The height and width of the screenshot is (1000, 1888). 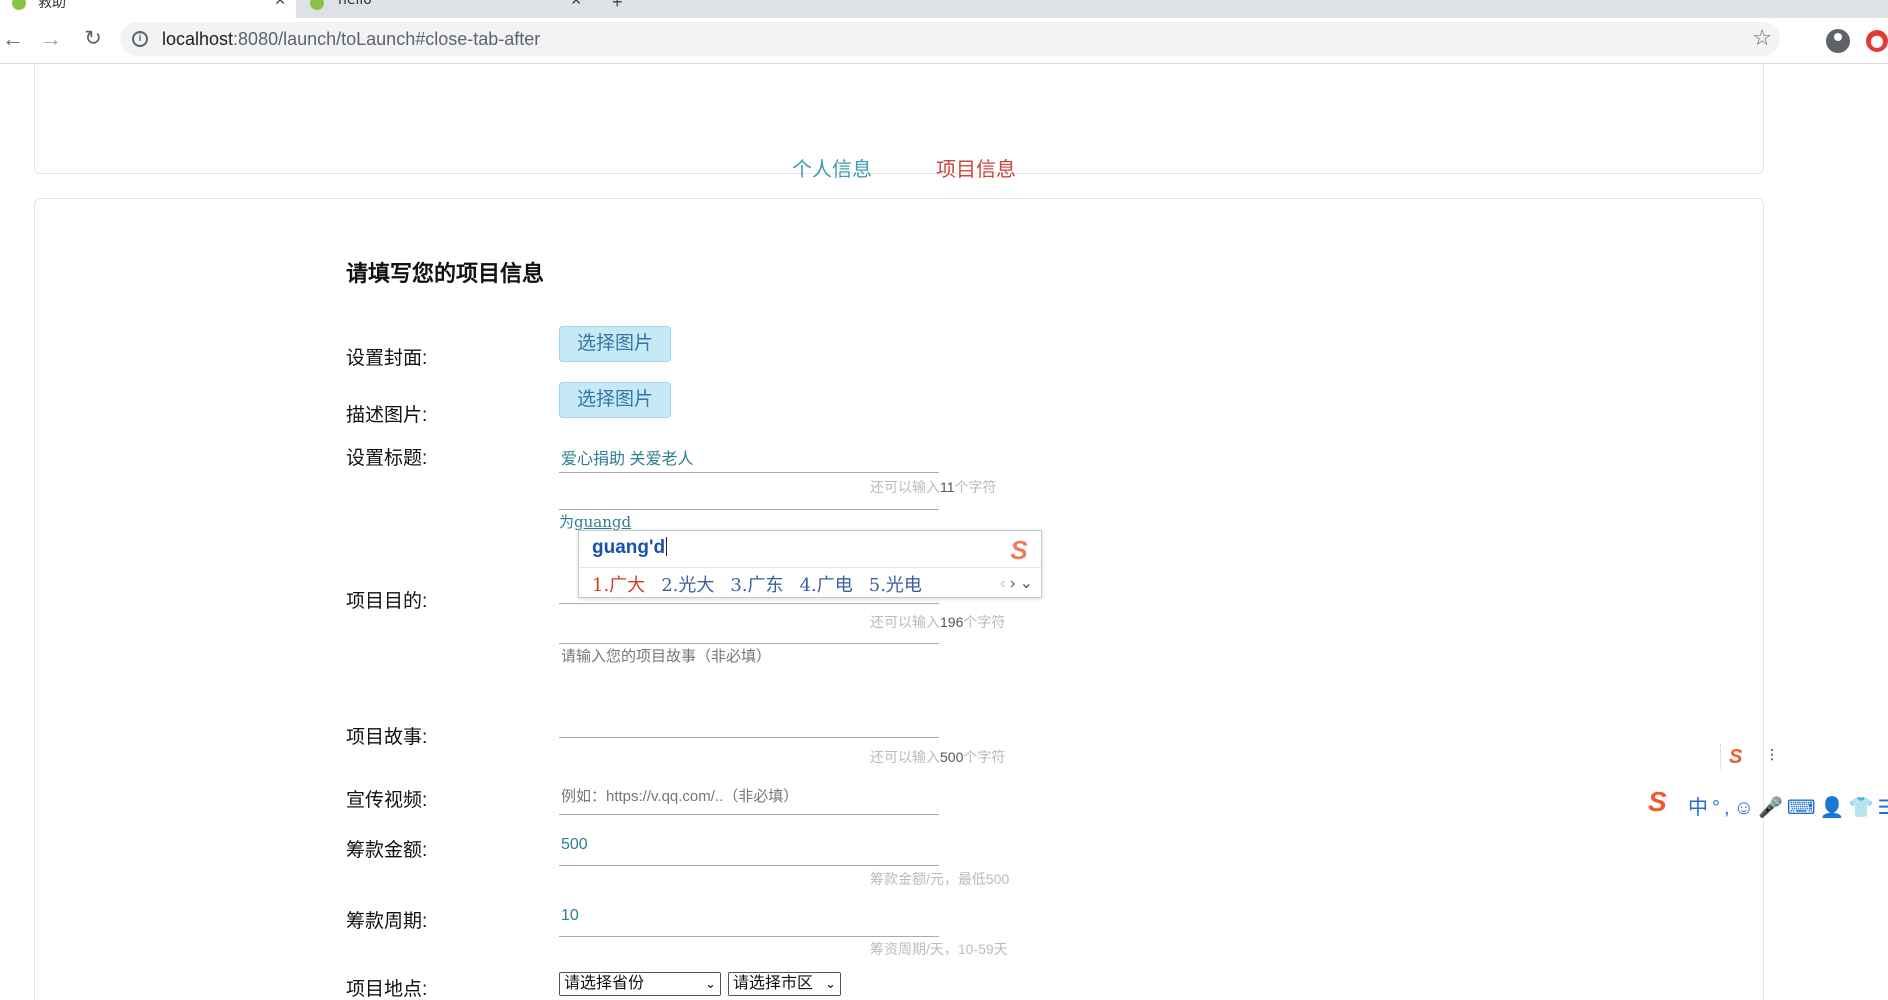 What do you see at coordinates (1834, 808) in the screenshot?
I see `user-icon: 👤` at bounding box center [1834, 808].